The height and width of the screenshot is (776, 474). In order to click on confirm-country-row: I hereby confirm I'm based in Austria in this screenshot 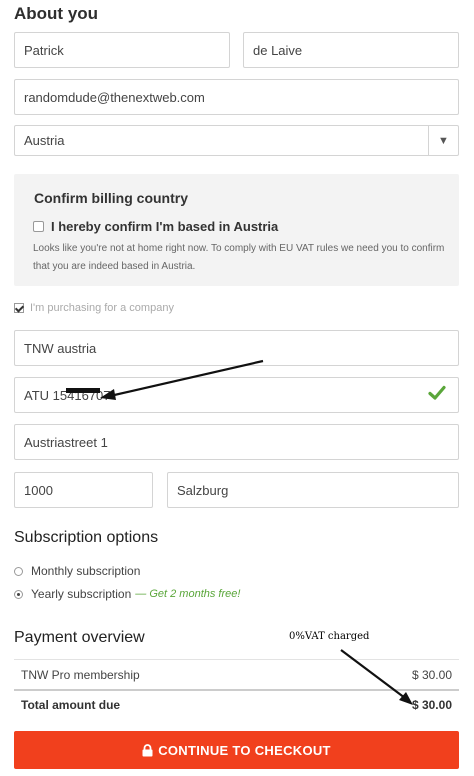, I will do `click(155, 226)`.